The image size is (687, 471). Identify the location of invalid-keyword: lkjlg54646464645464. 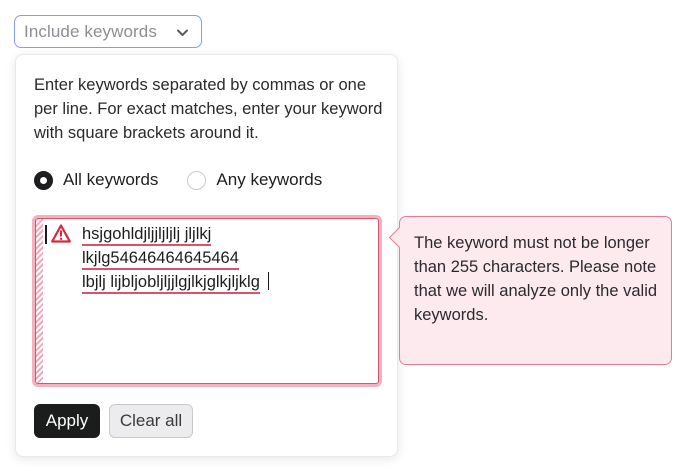
(160, 259).